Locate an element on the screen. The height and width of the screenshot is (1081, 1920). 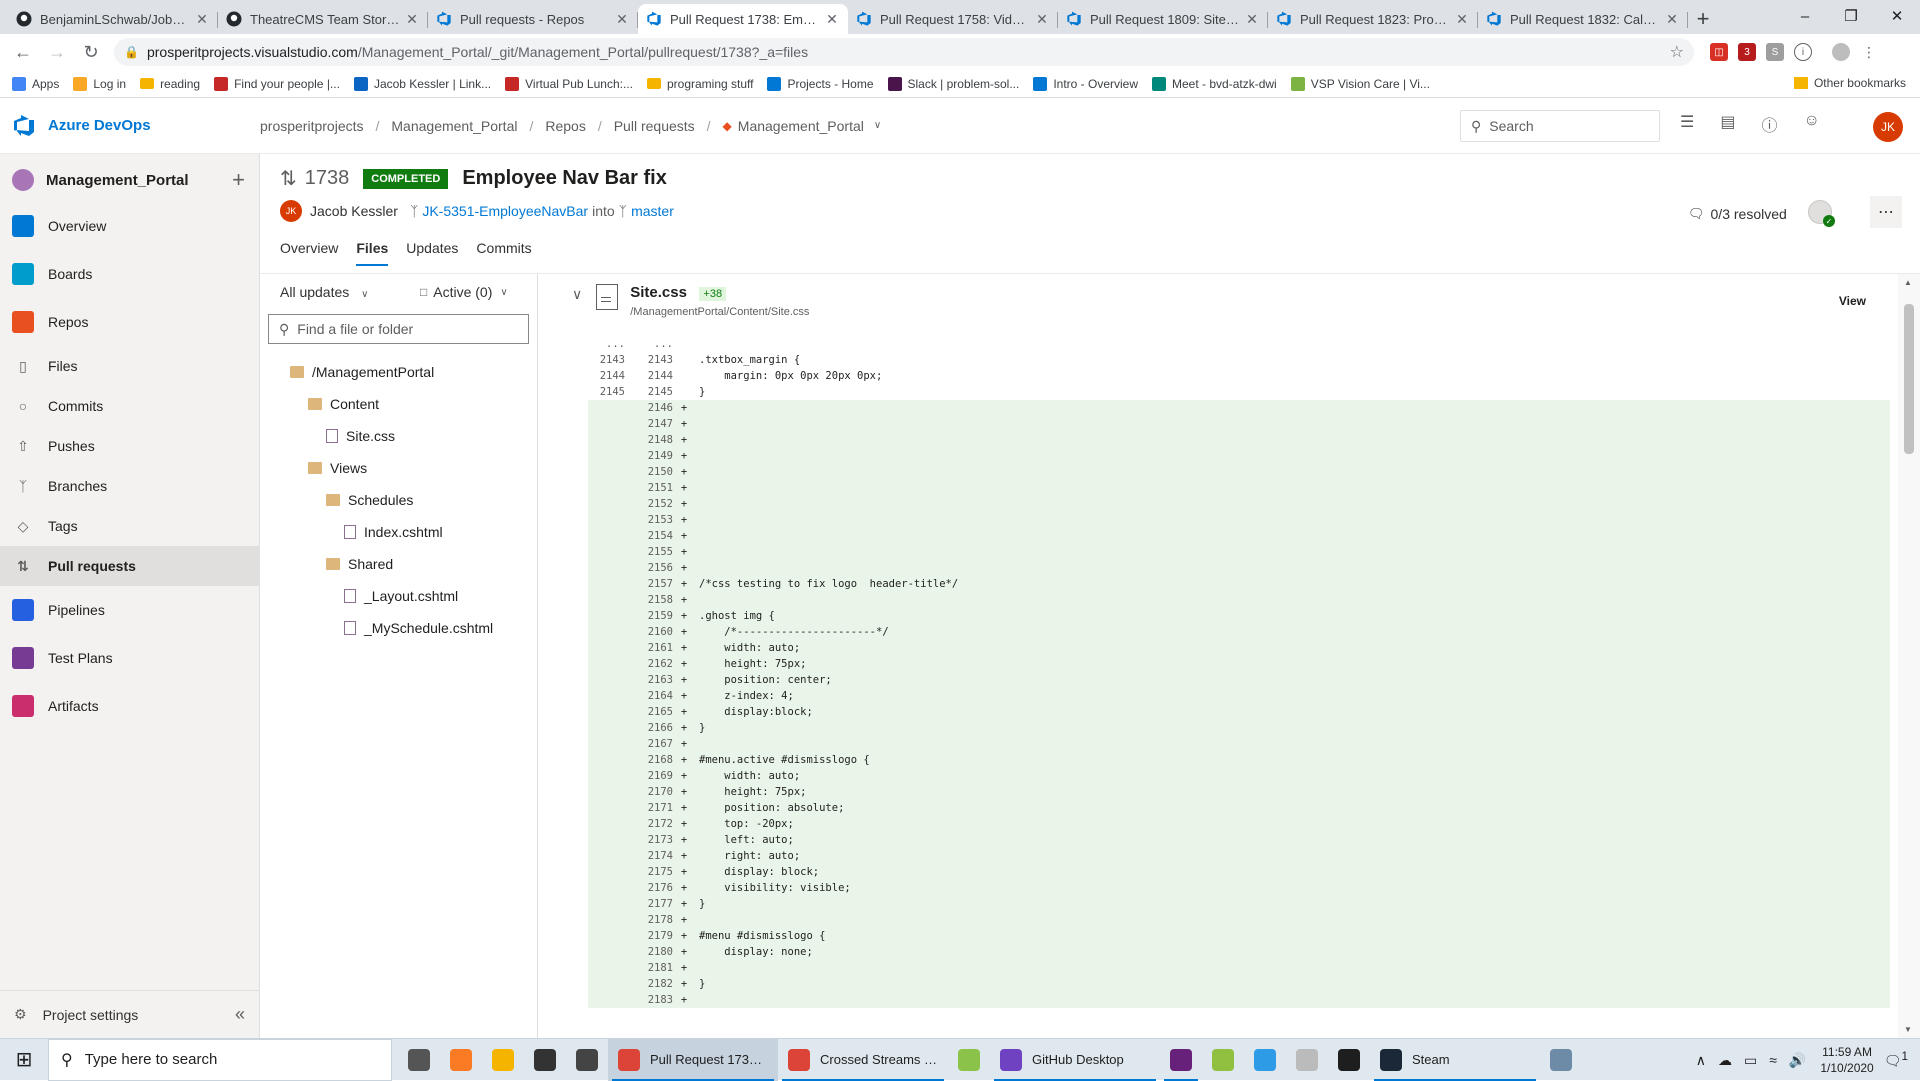
help-icon: ⓘ is located at coordinates (1769, 124).